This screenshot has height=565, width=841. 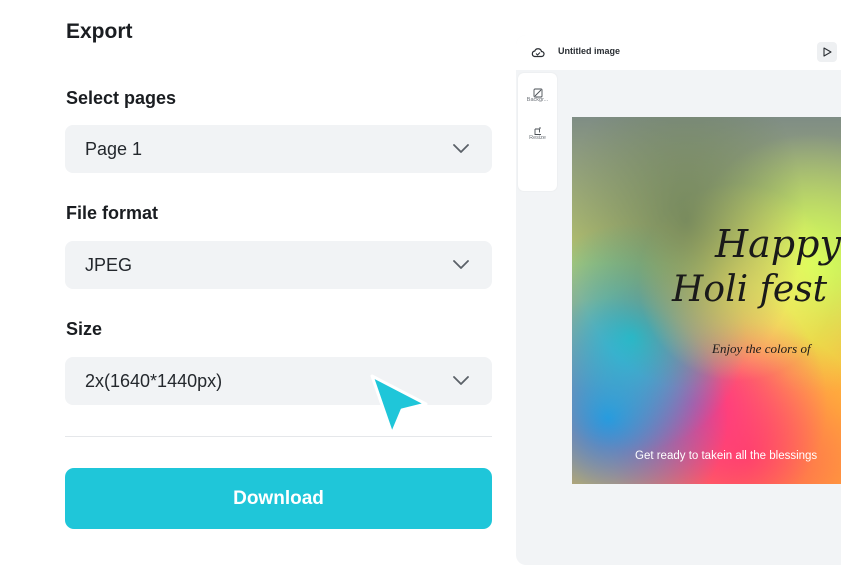 I want to click on pointer-cursor-icon, so click(x=399, y=405).